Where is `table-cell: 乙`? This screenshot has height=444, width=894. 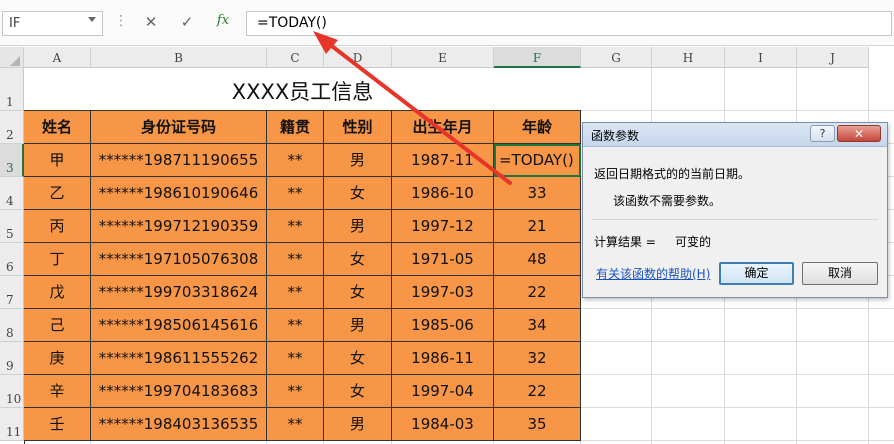 table-cell: 乙 is located at coordinates (57, 193).